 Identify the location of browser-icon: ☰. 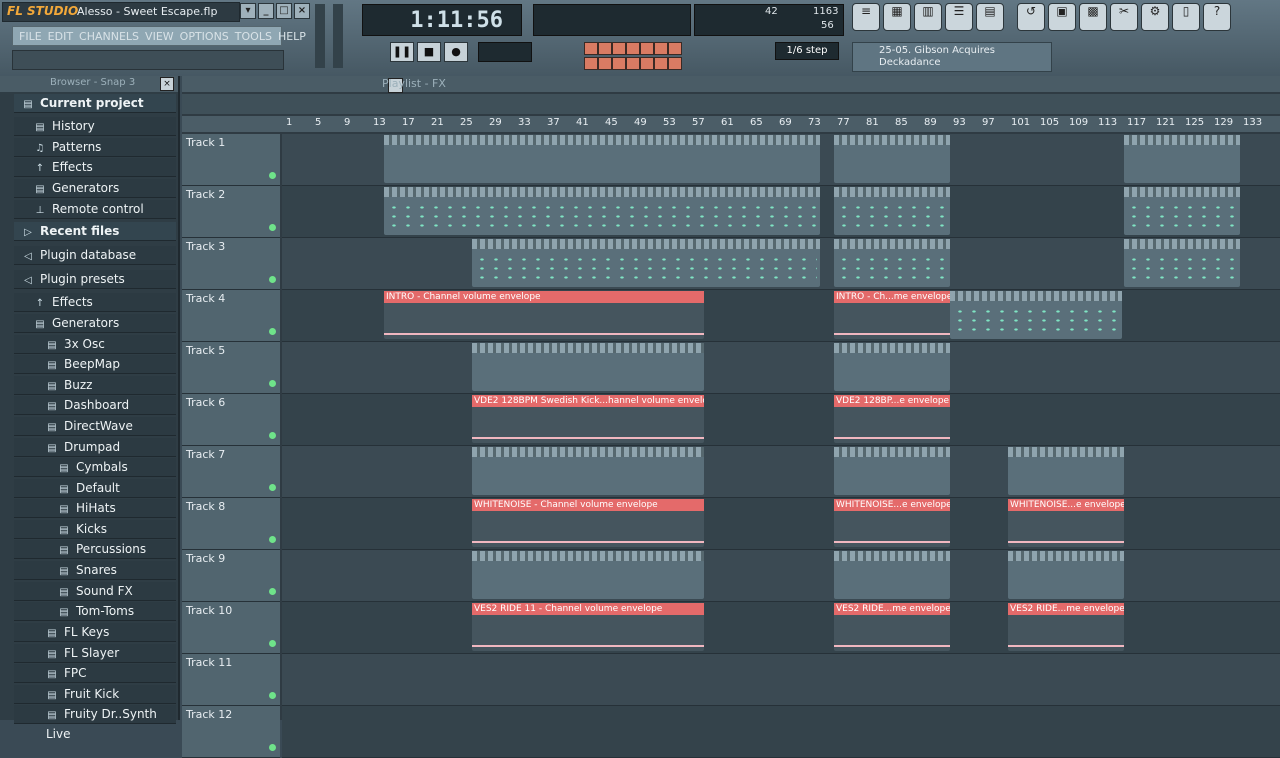
(959, 17).